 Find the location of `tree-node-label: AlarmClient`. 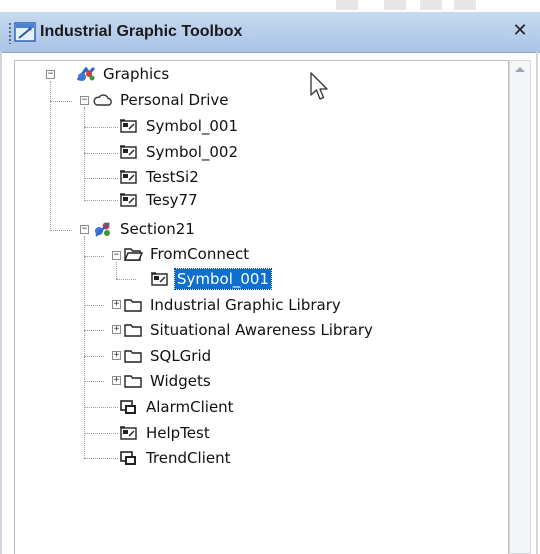

tree-node-label: AlarmClient is located at coordinates (190, 407).